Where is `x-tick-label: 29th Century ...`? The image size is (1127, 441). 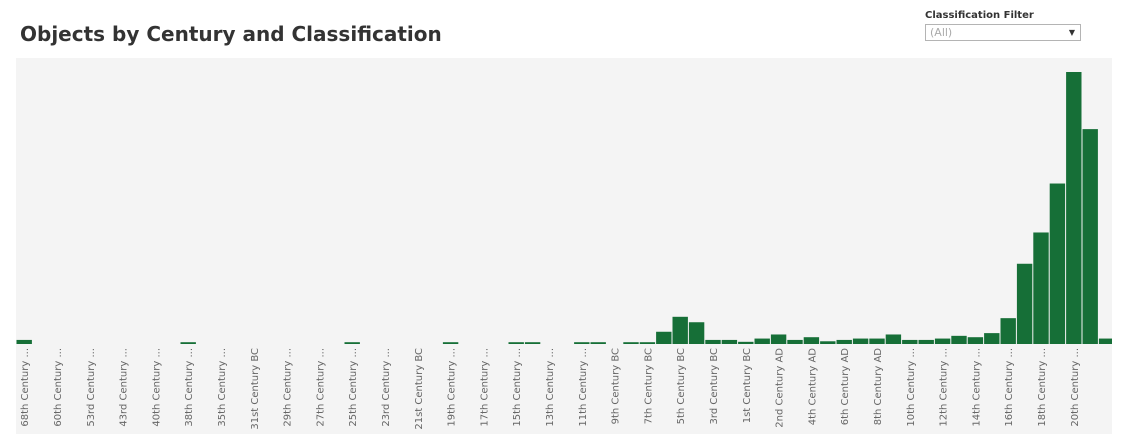
x-tick-label: 29th Century ... is located at coordinates (288, 387).